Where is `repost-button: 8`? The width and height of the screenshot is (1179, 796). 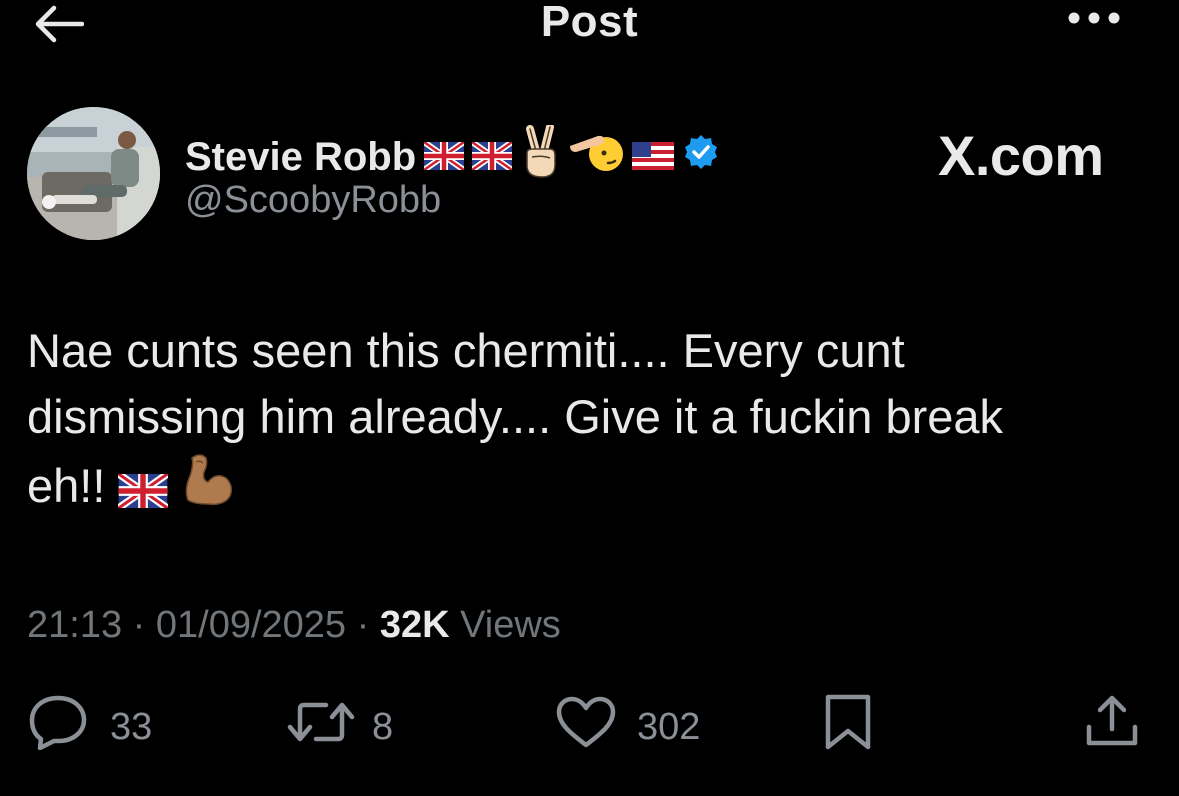
repost-button: 8 is located at coordinates (339, 727).